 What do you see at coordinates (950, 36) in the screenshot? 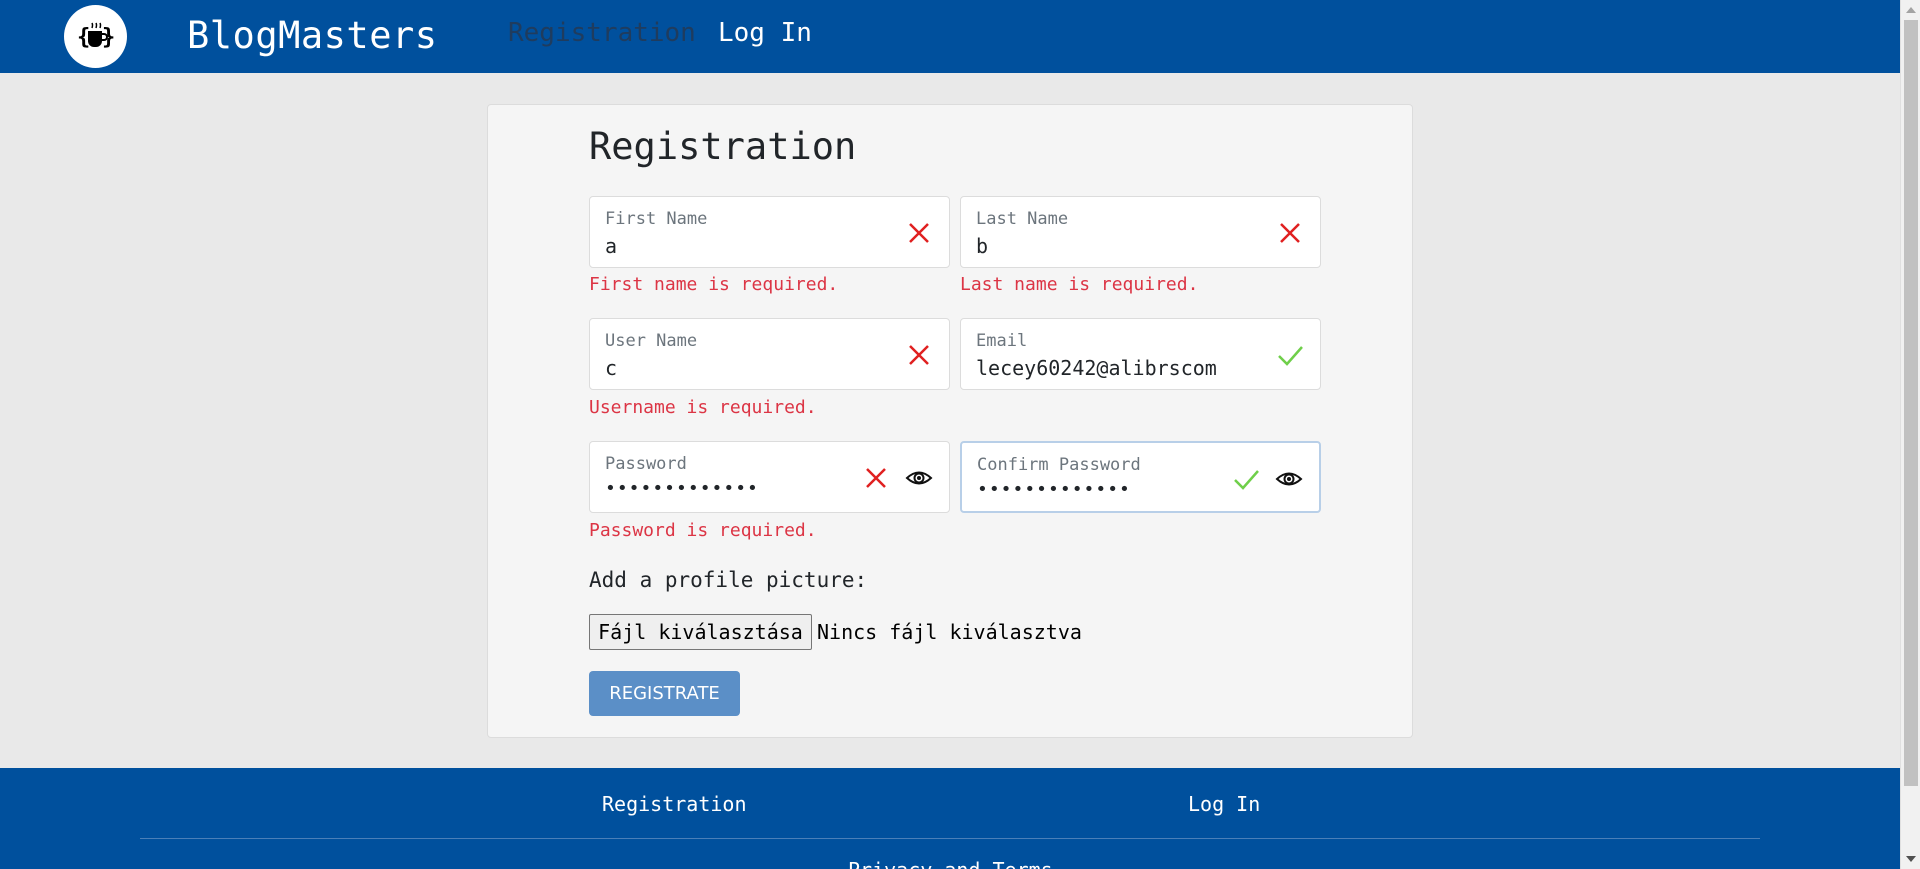
I see `top-navbar: { } BlogMasters Registration Log In` at bounding box center [950, 36].